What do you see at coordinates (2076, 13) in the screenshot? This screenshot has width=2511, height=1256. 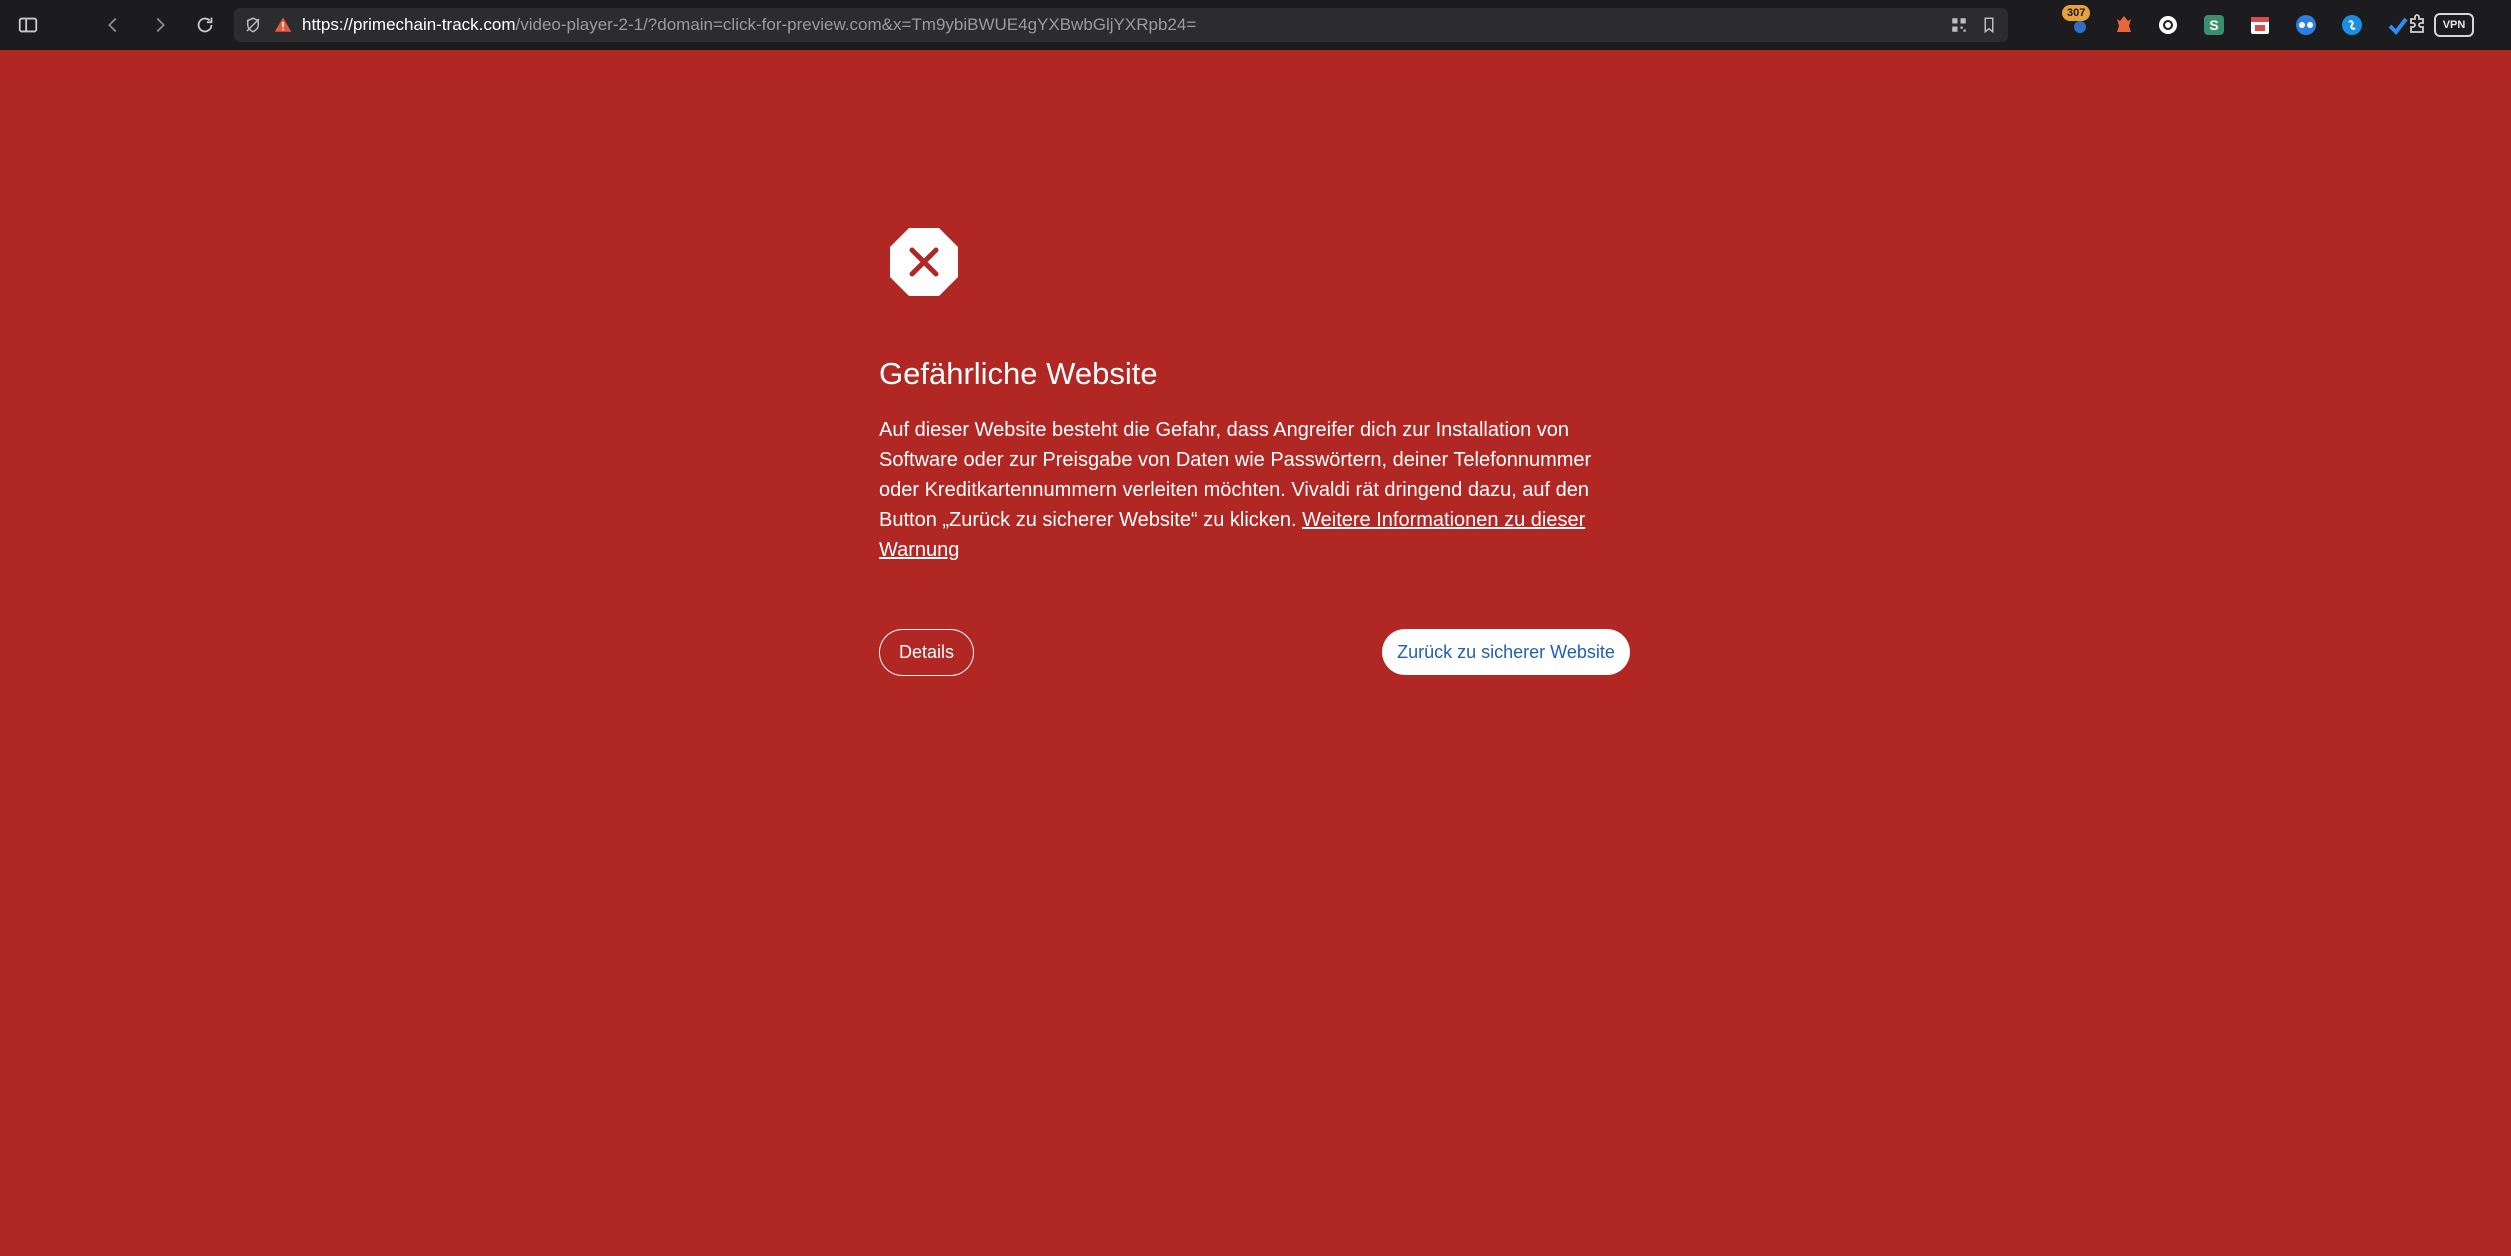 I see `extension-badge: 307` at bounding box center [2076, 13].